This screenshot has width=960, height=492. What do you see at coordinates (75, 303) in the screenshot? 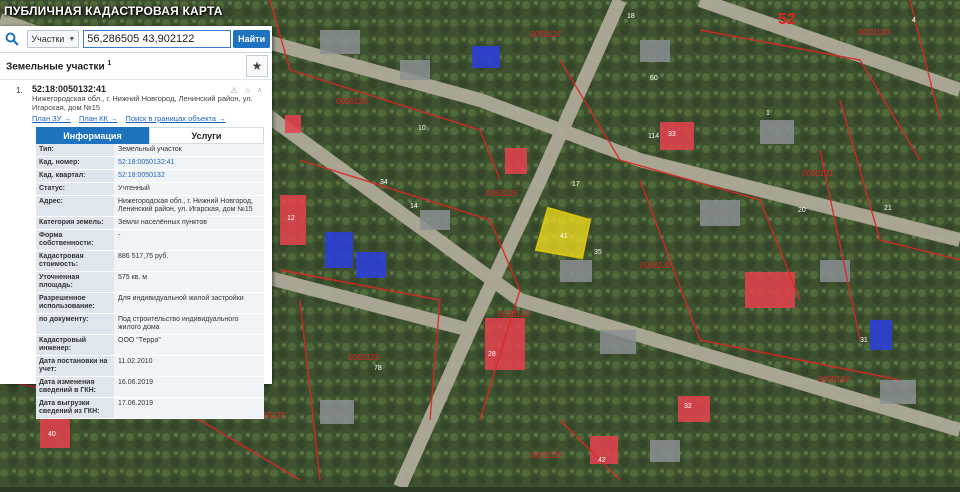
I see `property-key: Разрешенное использование:` at bounding box center [75, 303].